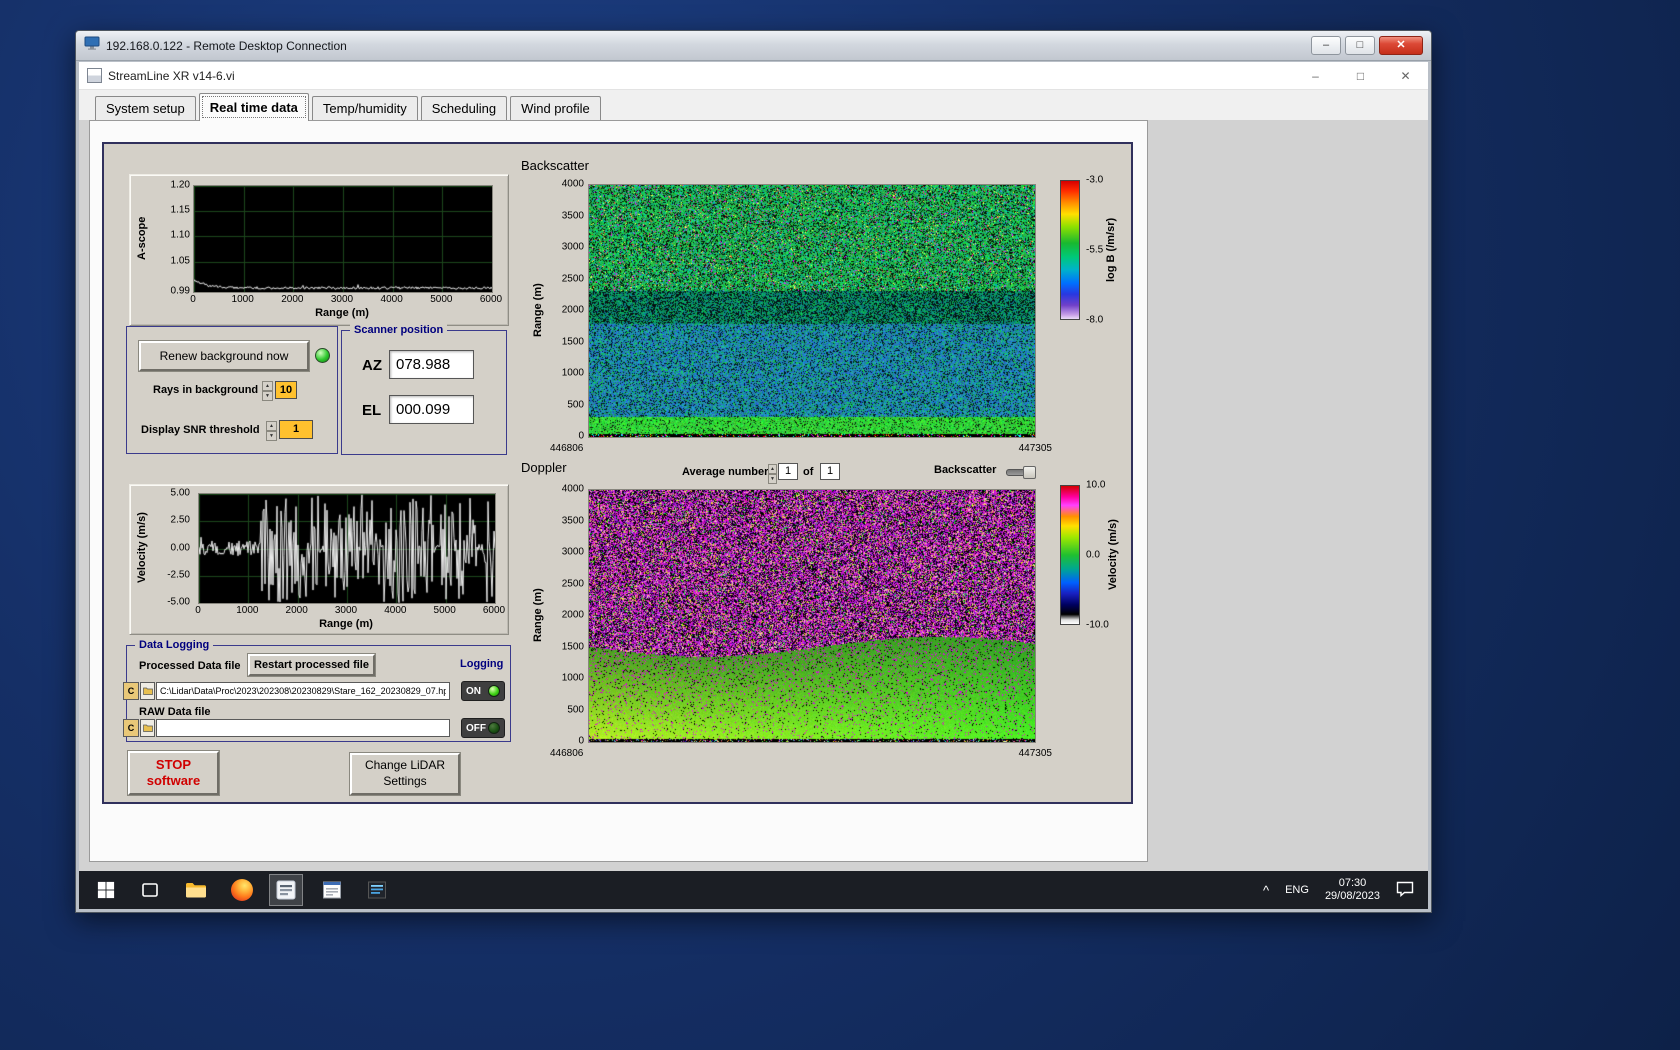 The height and width of the screenshot is (1050, 1680). Describe the element at coordinates (753, 76) in the screenshot. I see `app-titlebar: StreamLine XR v14-6.vi – □ ✕` at that location.